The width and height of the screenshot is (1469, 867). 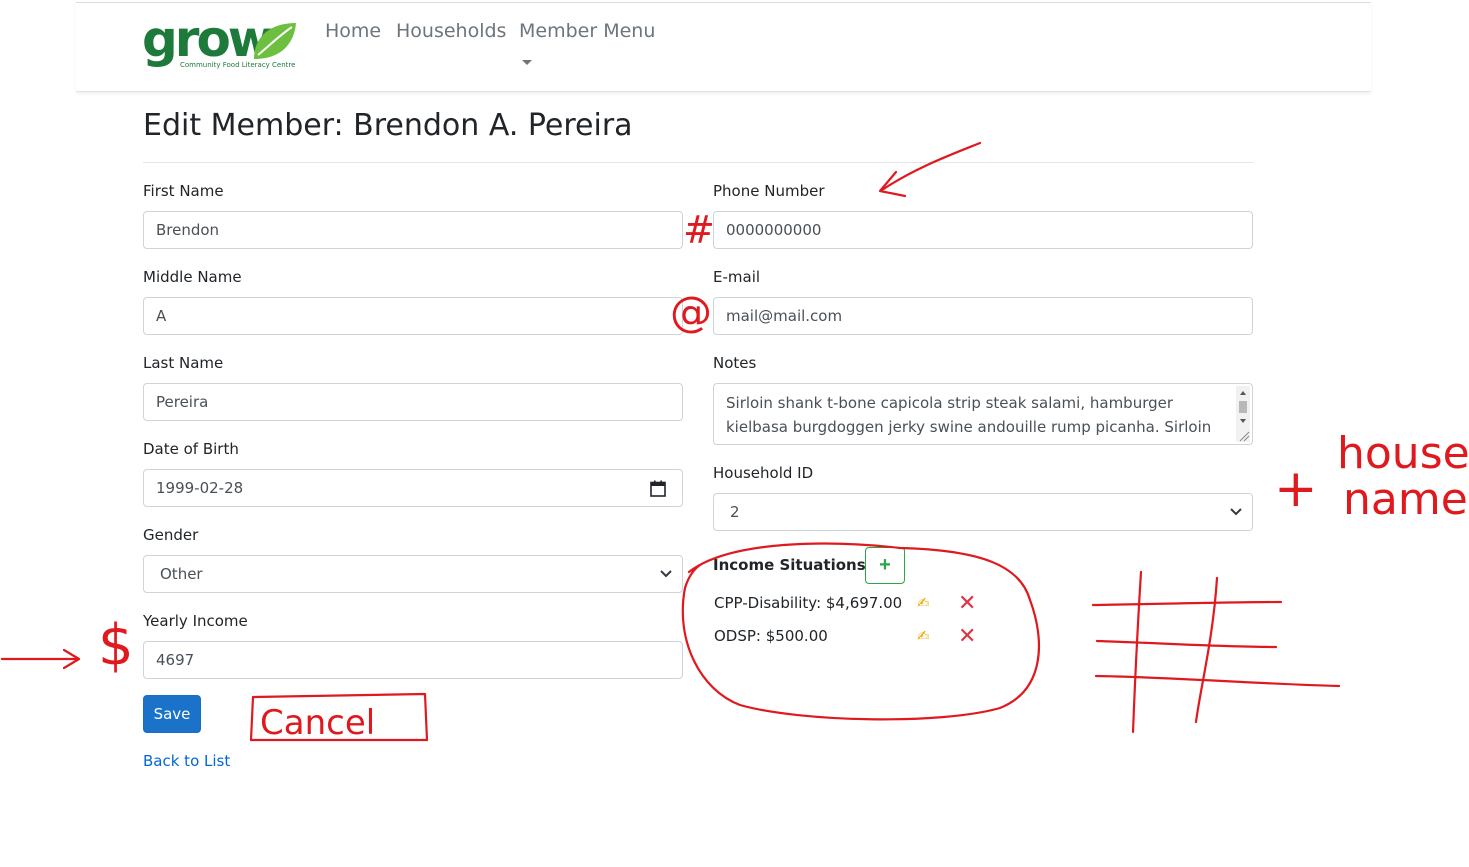 What do you see at coordinates (784, 316) in the screenshot?
I see `email-value: mail@mail.com` at bounding box center [784, 316].